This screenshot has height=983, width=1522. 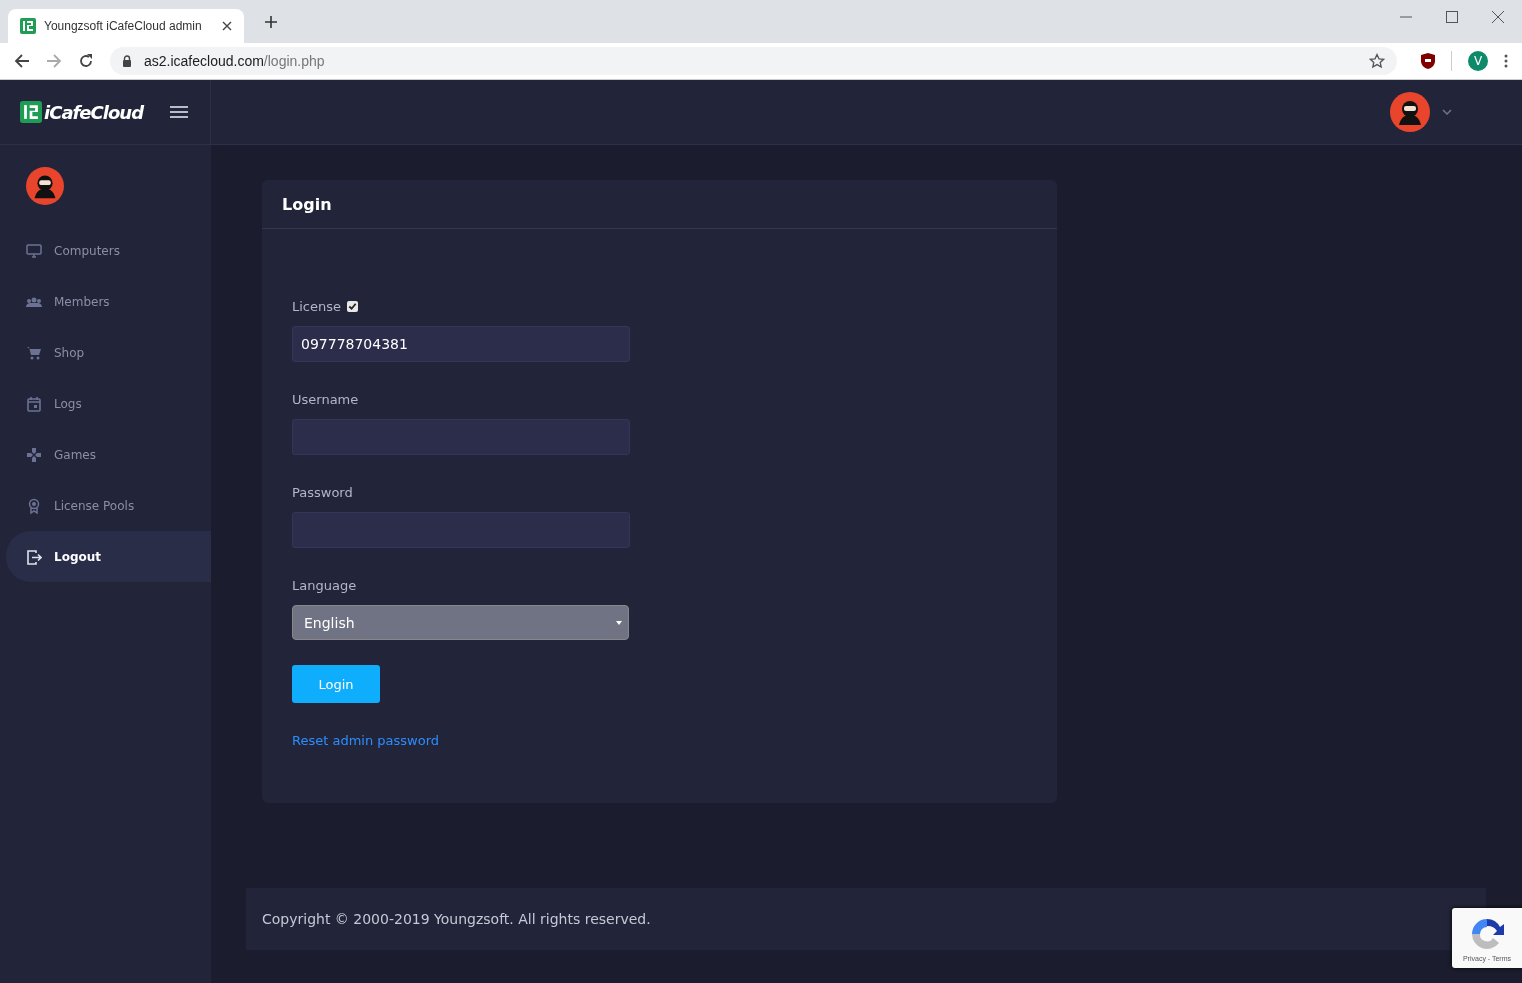 I want to click on url-text: as2.icafecloud.com/login.php, so click(x=234, y=61).